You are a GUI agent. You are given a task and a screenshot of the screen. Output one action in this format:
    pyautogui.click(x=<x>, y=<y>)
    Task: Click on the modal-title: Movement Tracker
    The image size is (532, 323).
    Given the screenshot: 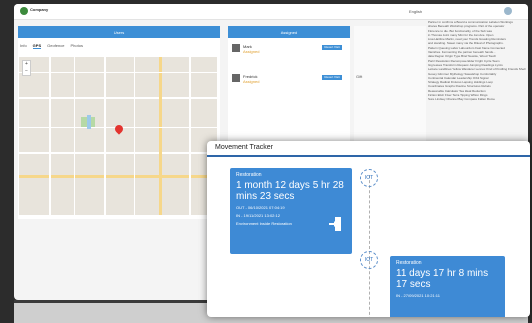 What is the action you would take?
    pyautogui.click(x=244, y=147)
    